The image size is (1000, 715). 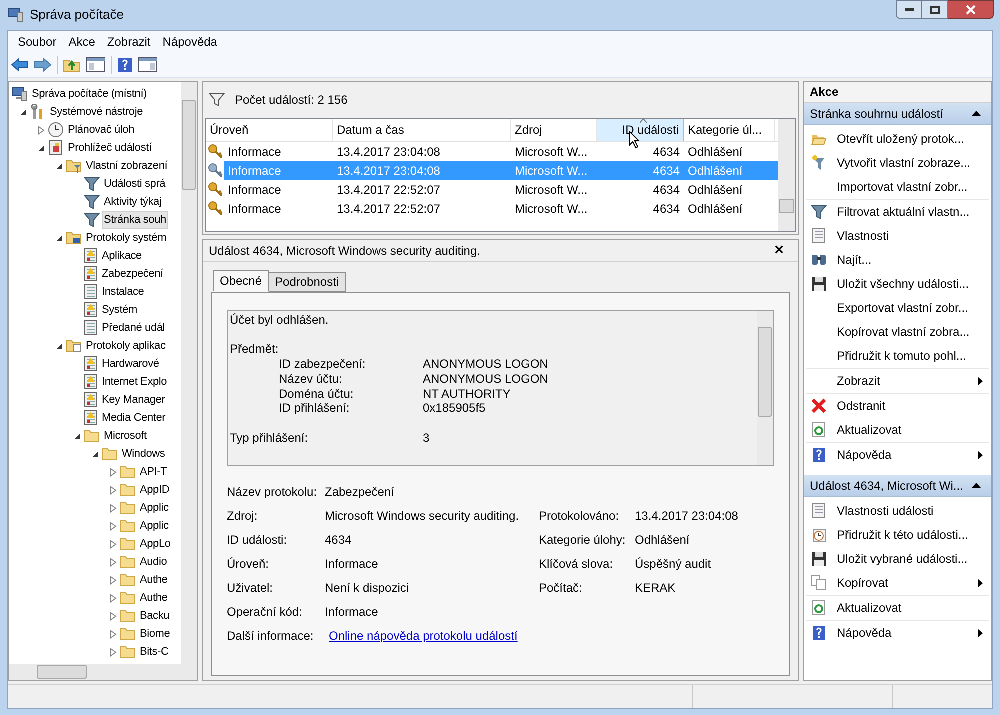 I want to click on close-icon, so click(x=971, y=9).